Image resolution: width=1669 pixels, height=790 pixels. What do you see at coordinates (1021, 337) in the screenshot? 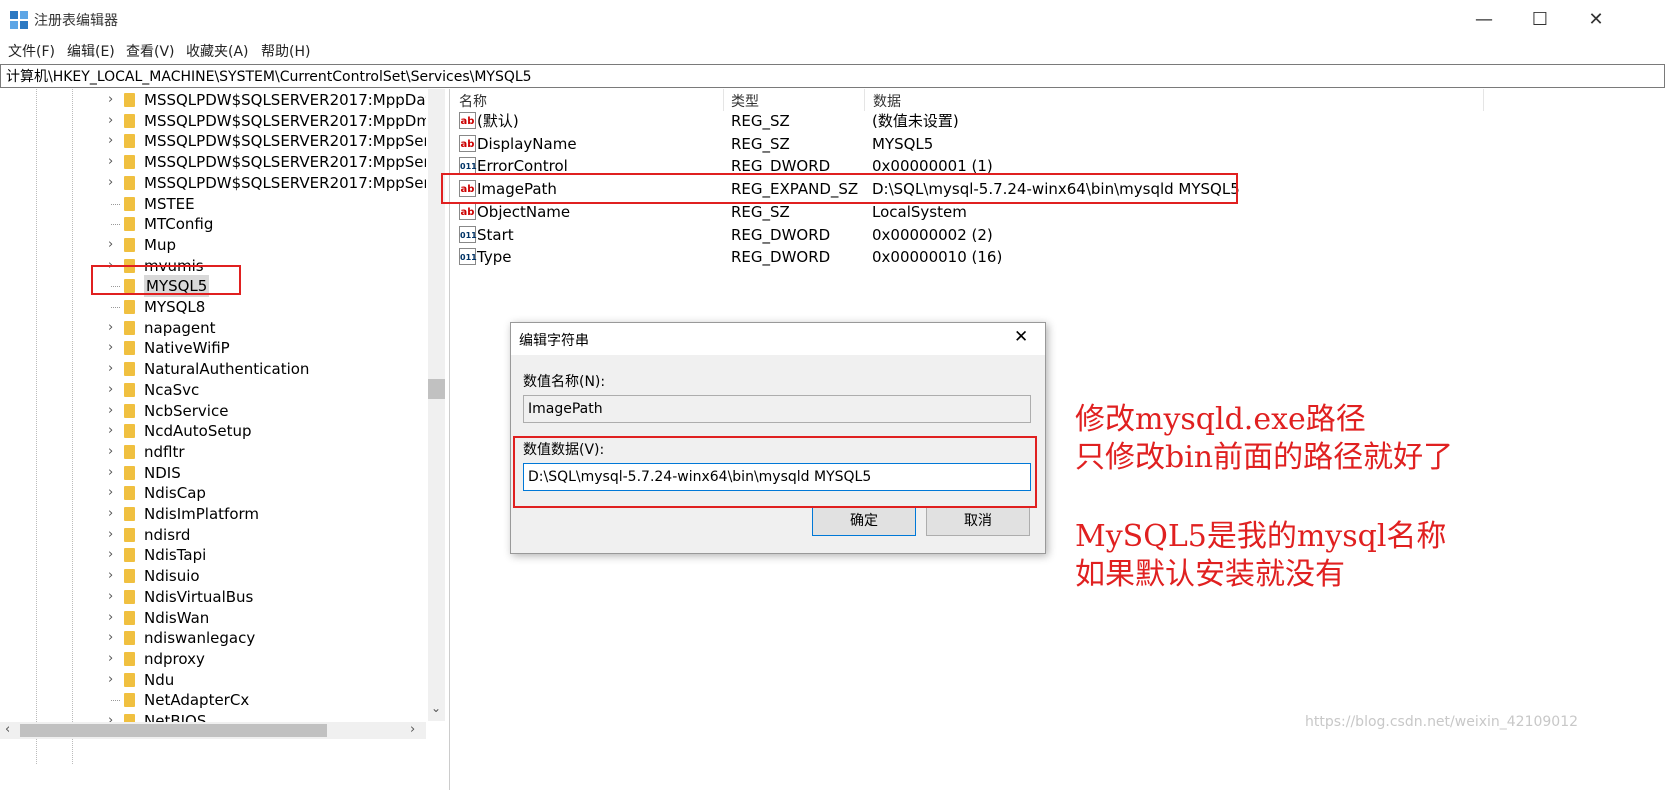
I see `dialog-close-icon: ✕` at bounding box center [1021, 337].